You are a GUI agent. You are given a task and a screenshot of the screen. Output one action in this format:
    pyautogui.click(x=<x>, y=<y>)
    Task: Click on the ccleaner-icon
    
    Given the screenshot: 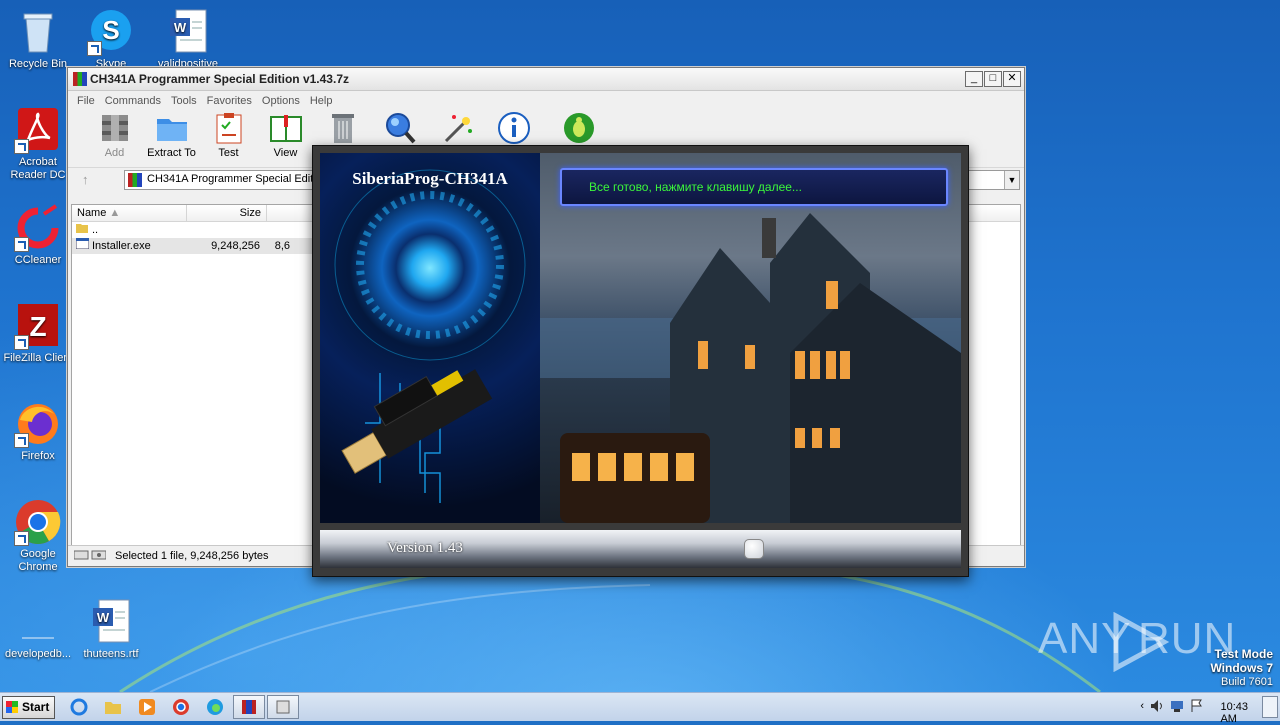 What is the action you would take?
    pyautogui.click(x=38, y=228)
    